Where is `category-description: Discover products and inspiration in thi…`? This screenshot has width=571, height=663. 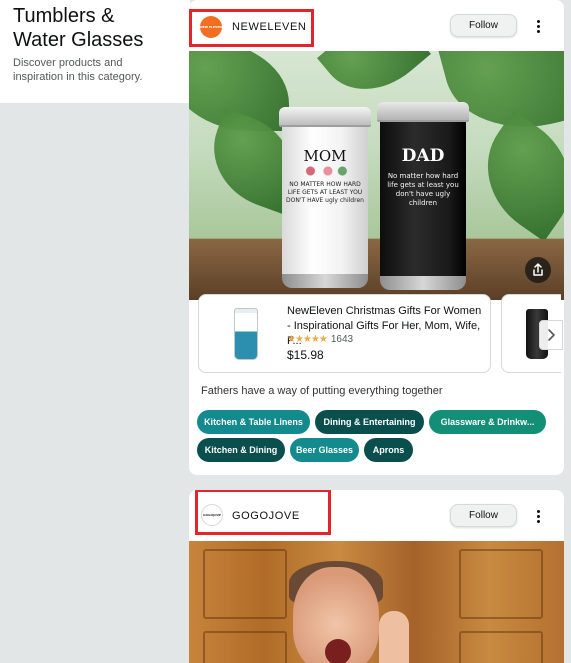 category-description: Discover products and inspiration in thi… is located at coordinates (95, 70).